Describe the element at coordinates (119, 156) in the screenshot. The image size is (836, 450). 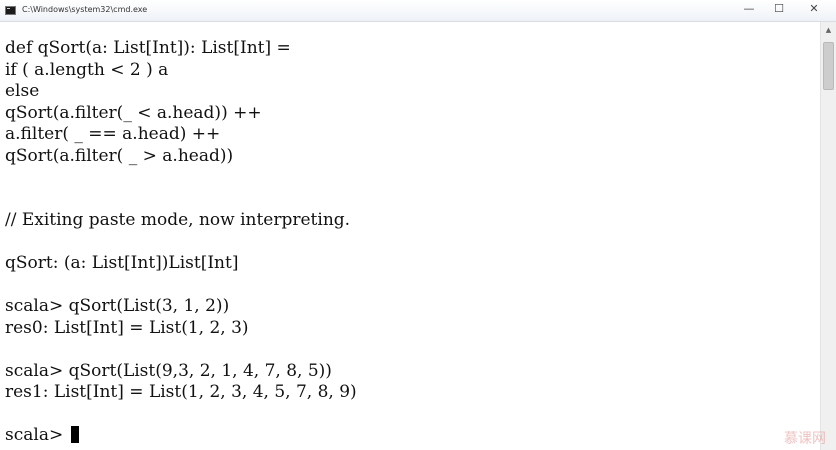
I see `console-line: qSort(a.filter( _ > a.head))` at that location.